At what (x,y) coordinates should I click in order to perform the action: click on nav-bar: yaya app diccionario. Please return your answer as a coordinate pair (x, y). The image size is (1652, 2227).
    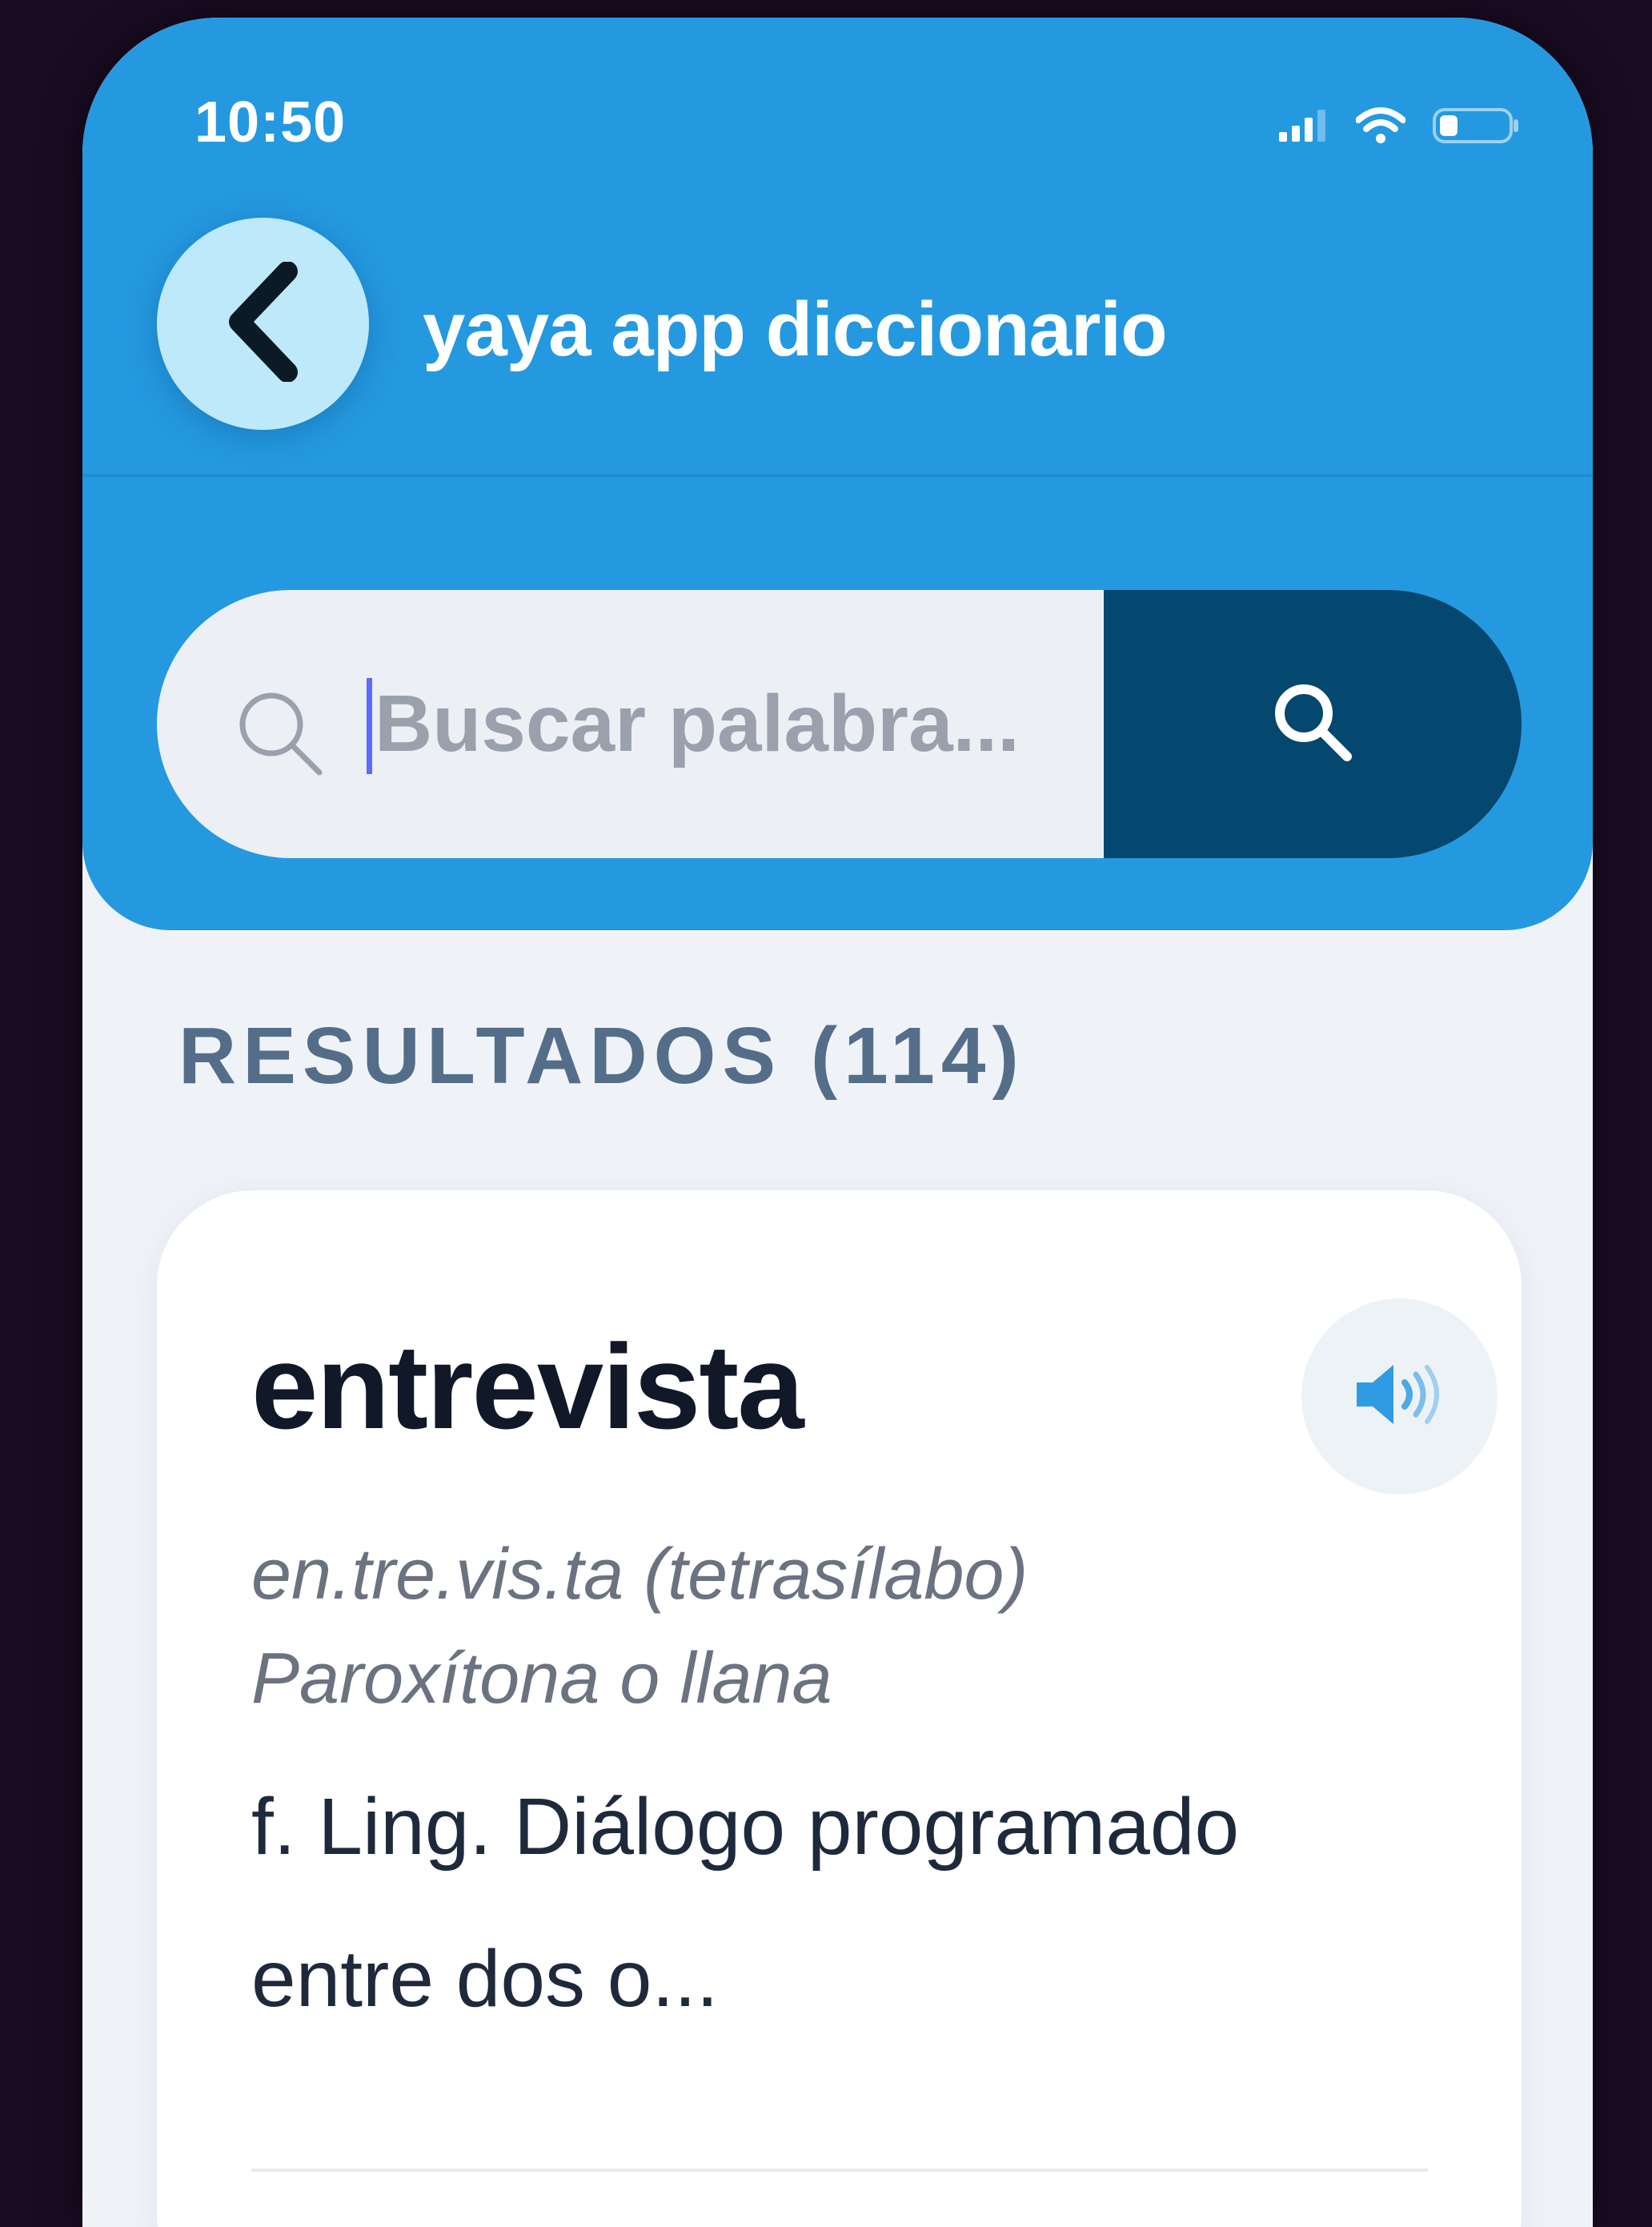
    Looking at the image, I should click on (837, 343).